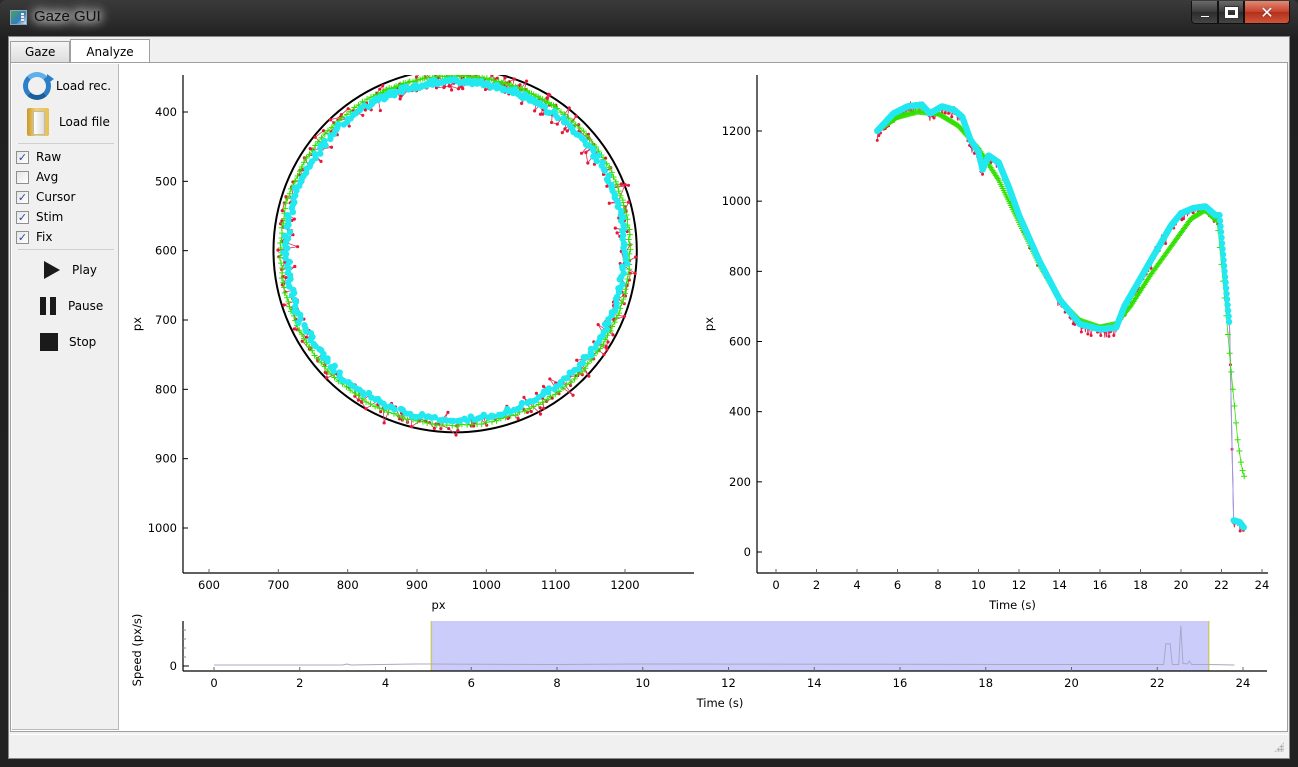 This screenshot has height=767, width=1298. What do you see at coordinates (1221, 585) in the screenshot?
I see `time-x-tick-label: 22` at bounding box center [1221, 585].